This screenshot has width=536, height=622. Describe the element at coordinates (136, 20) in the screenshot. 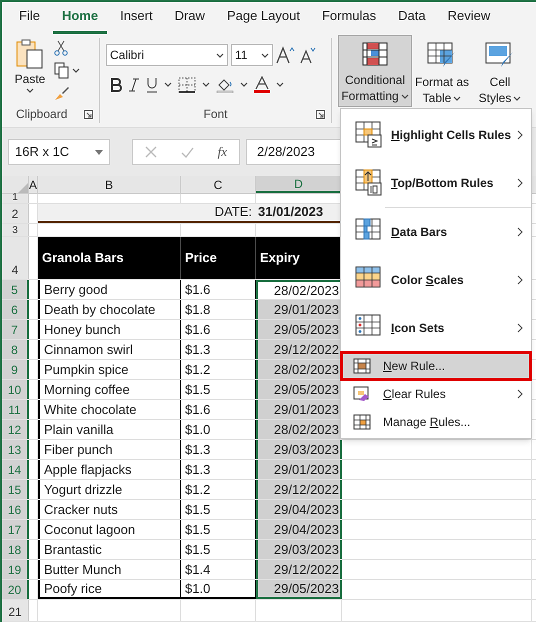

I see `ribbon-tab: Insert` at that location.